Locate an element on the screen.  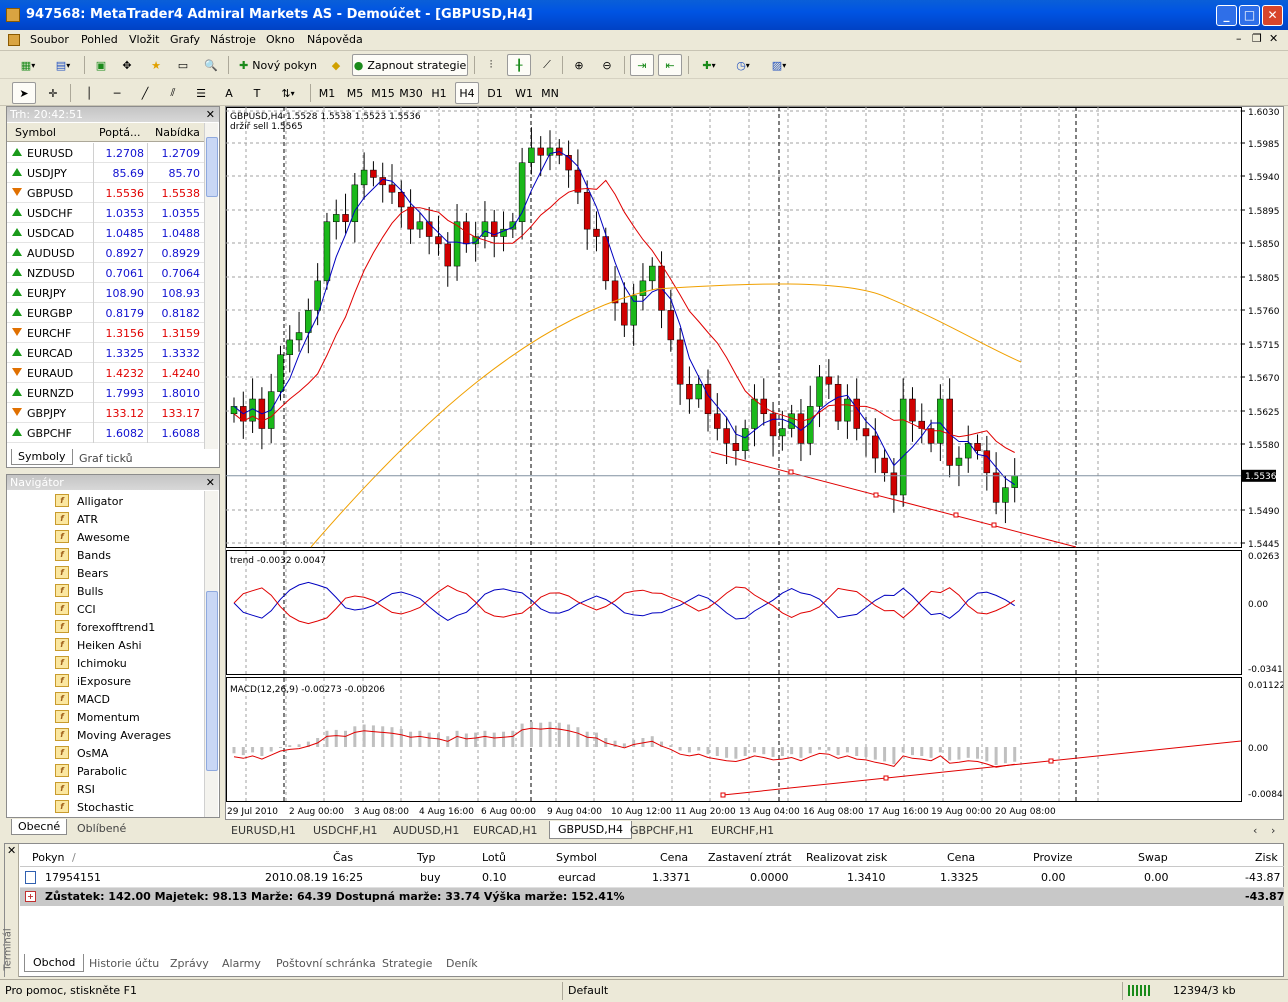
tester-icon: 🔍 is located at coordinates (211, 65).